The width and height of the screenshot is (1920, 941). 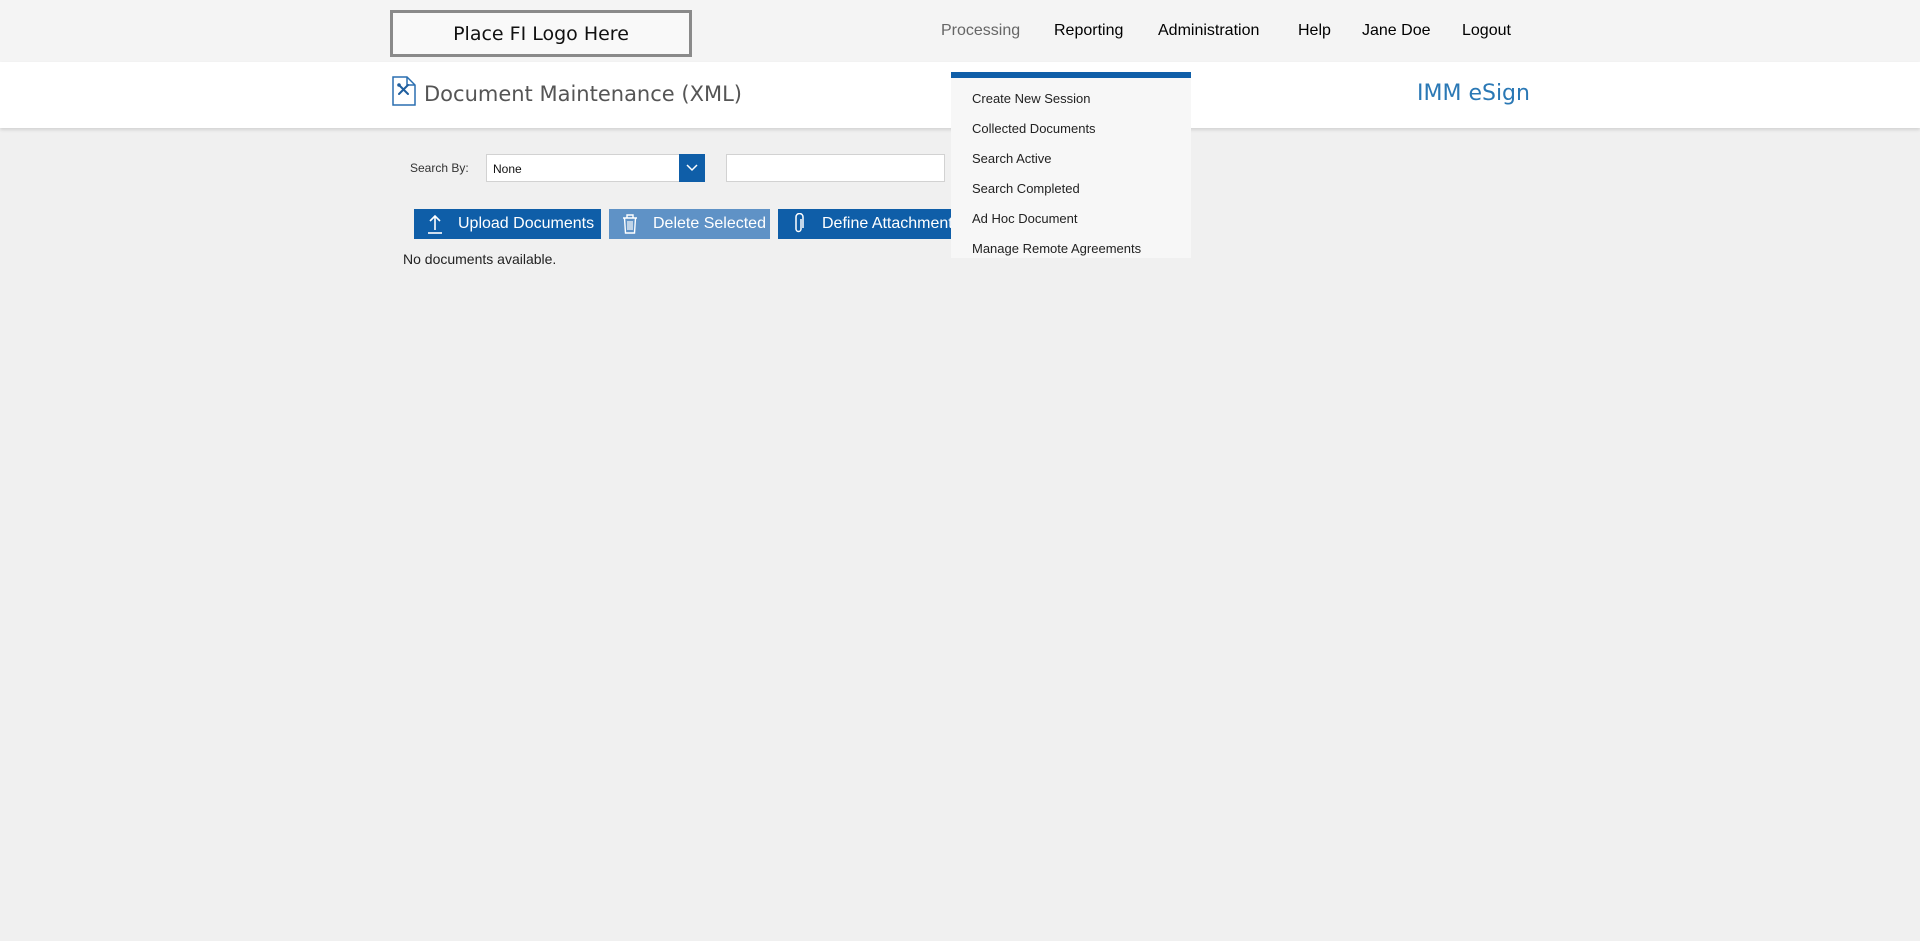 What do you see at coordinates (799, 224) in the screenshot?
I see `paperclip-icon` at bounding box center [799, 224].